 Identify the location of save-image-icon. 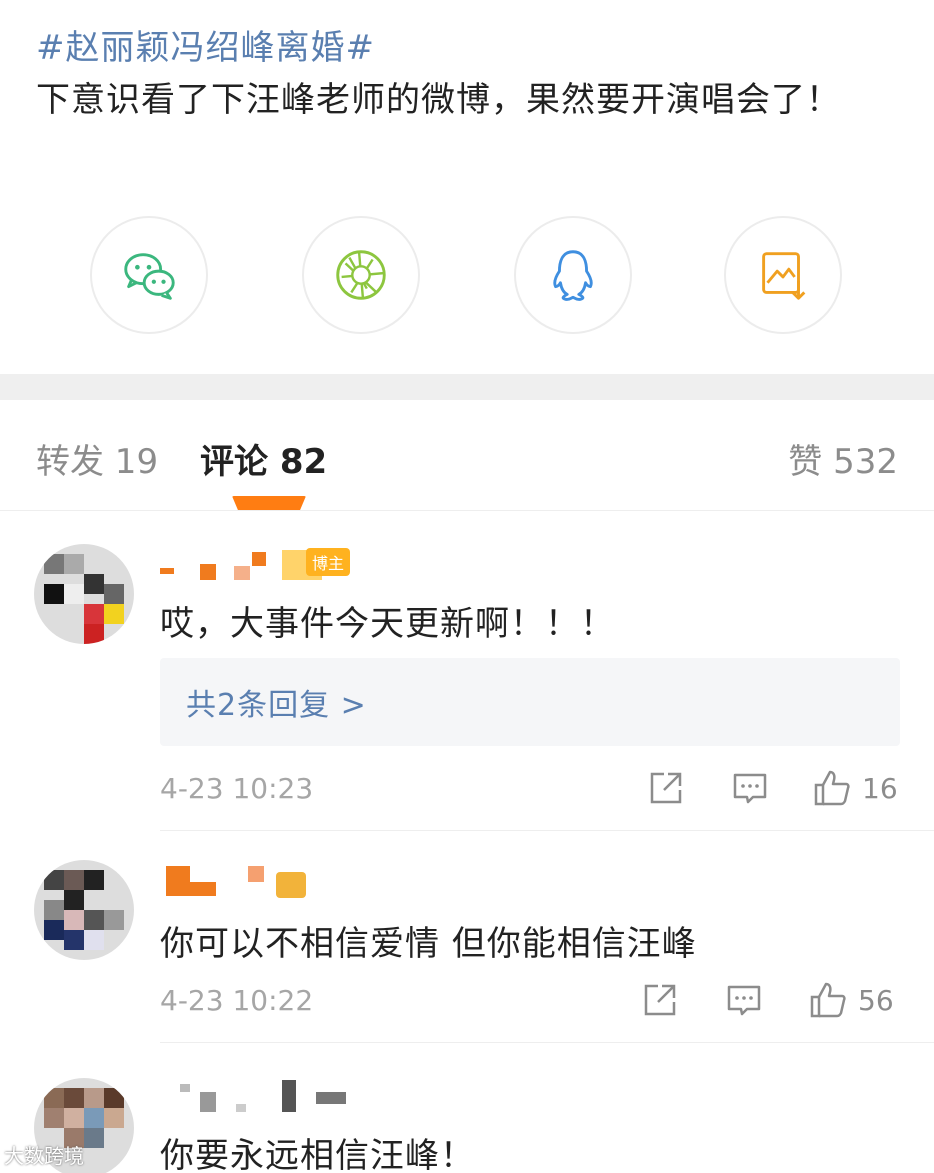
(784, 276).